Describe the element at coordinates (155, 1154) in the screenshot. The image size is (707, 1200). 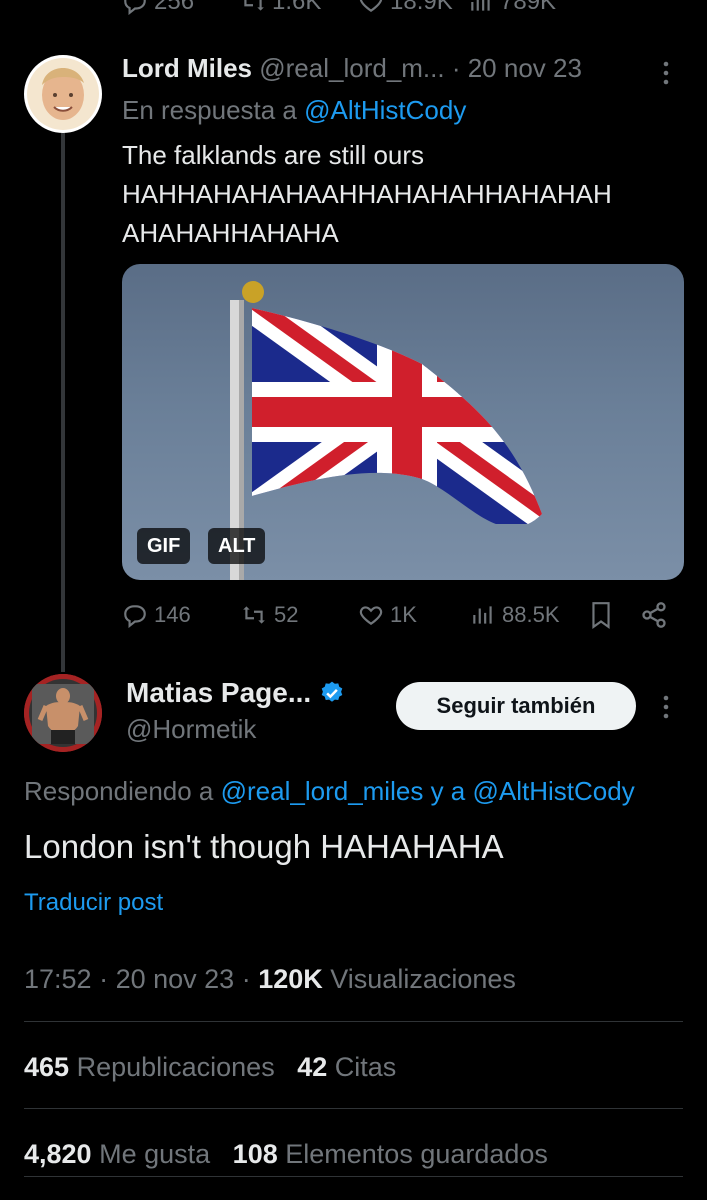
I see `likes-label: Me gusta` at that location.